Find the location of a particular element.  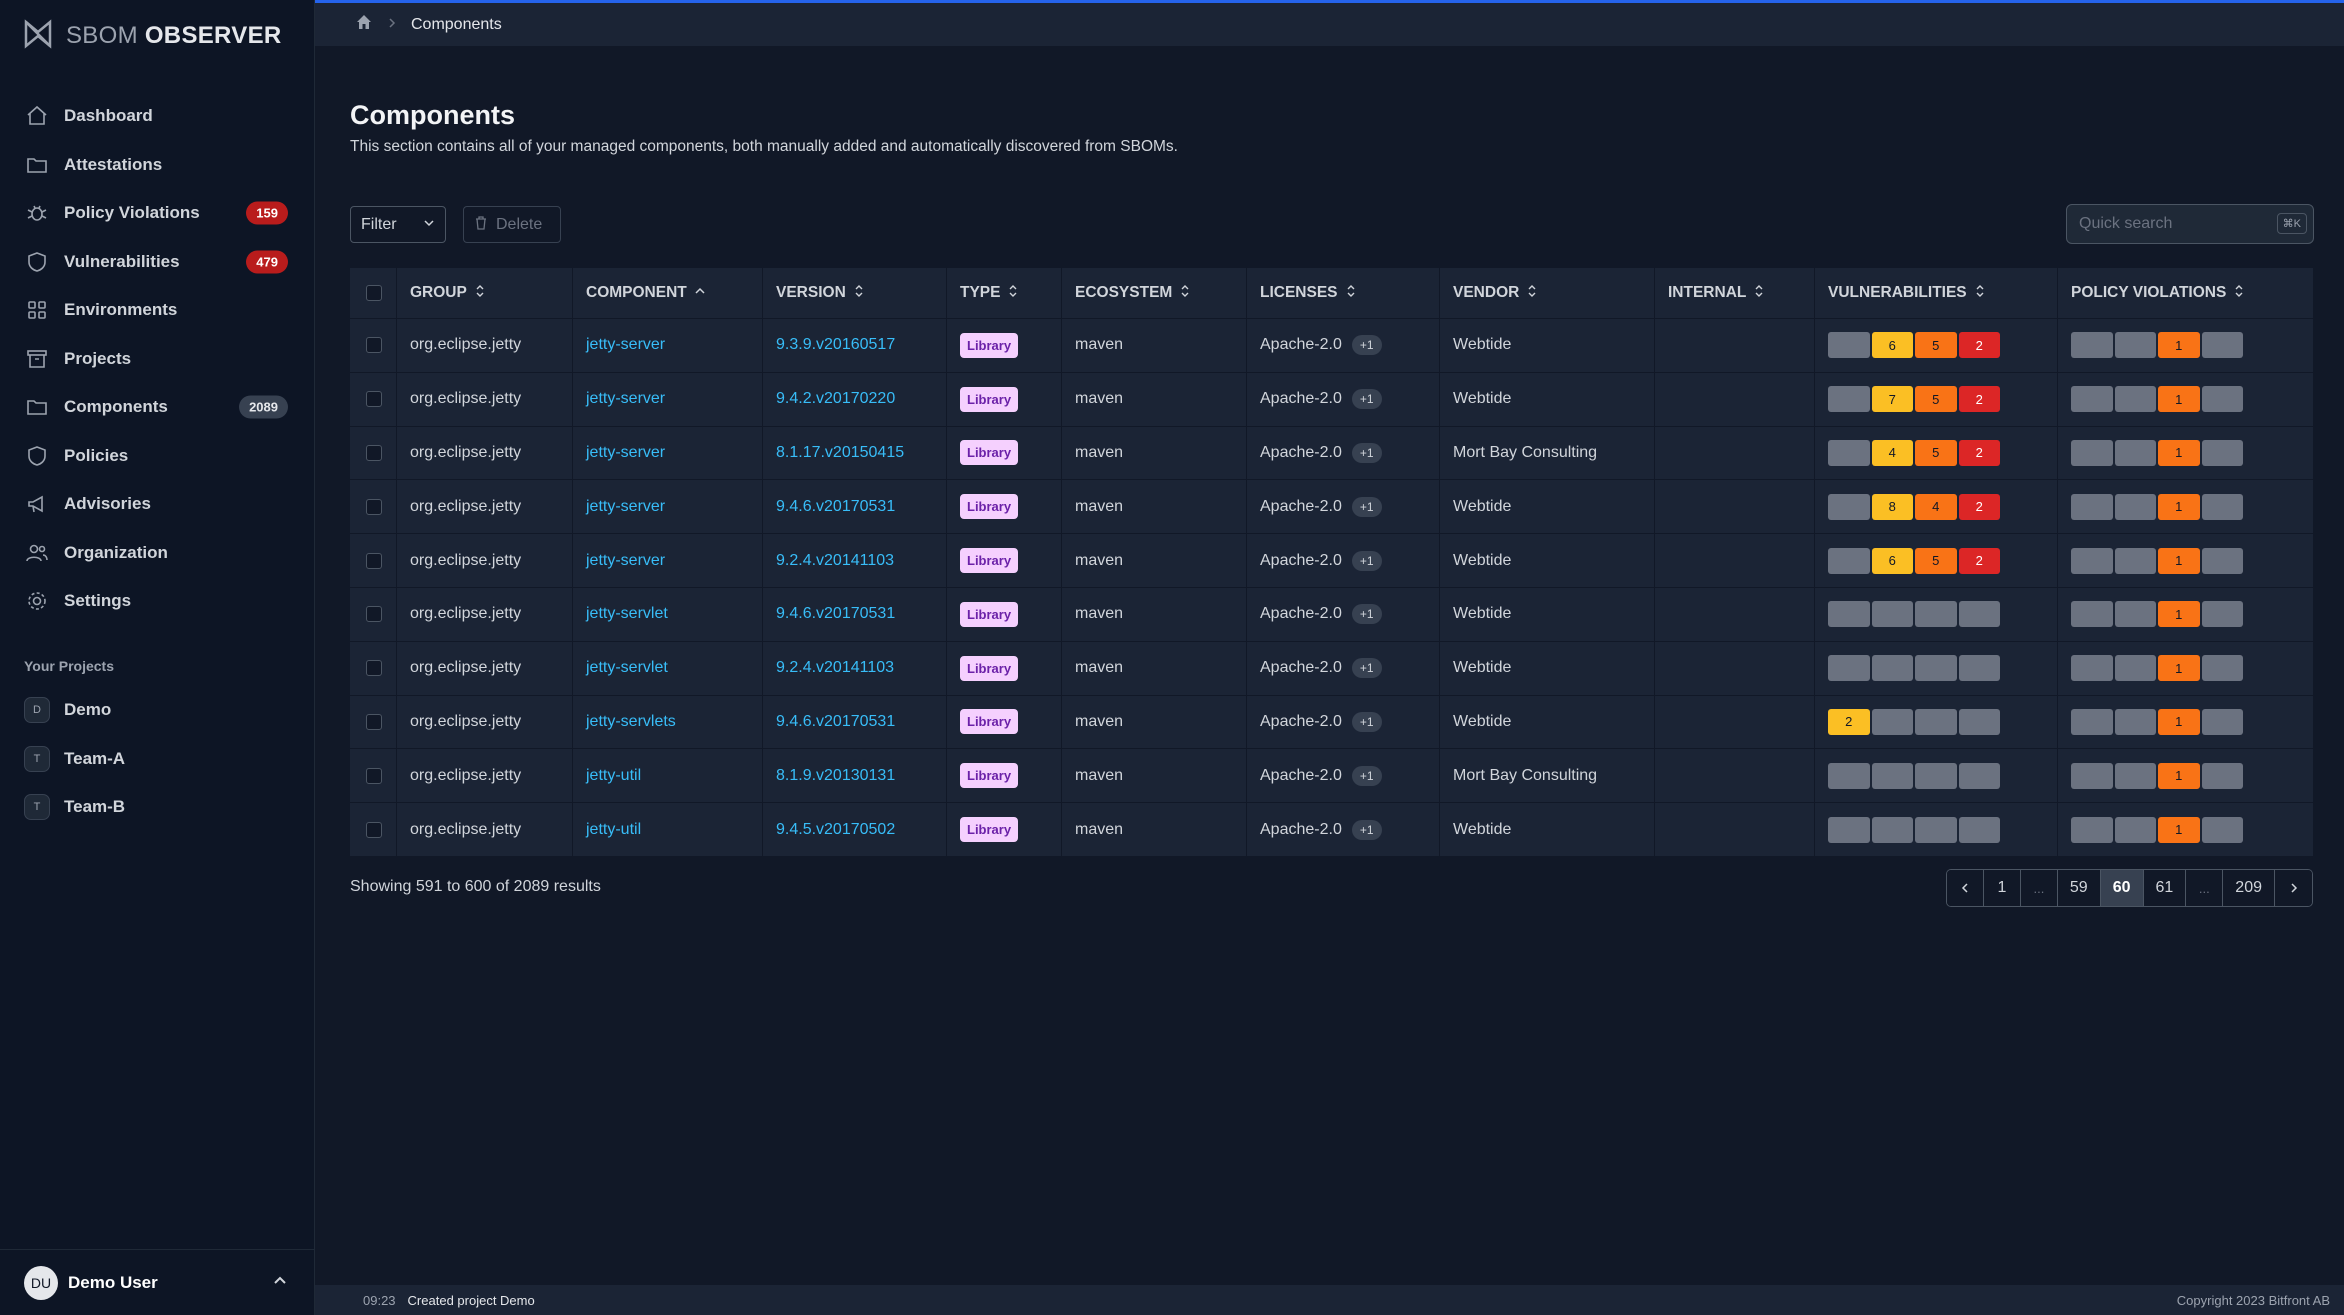

filter-button: Filter is located at coordinates (398, 224).